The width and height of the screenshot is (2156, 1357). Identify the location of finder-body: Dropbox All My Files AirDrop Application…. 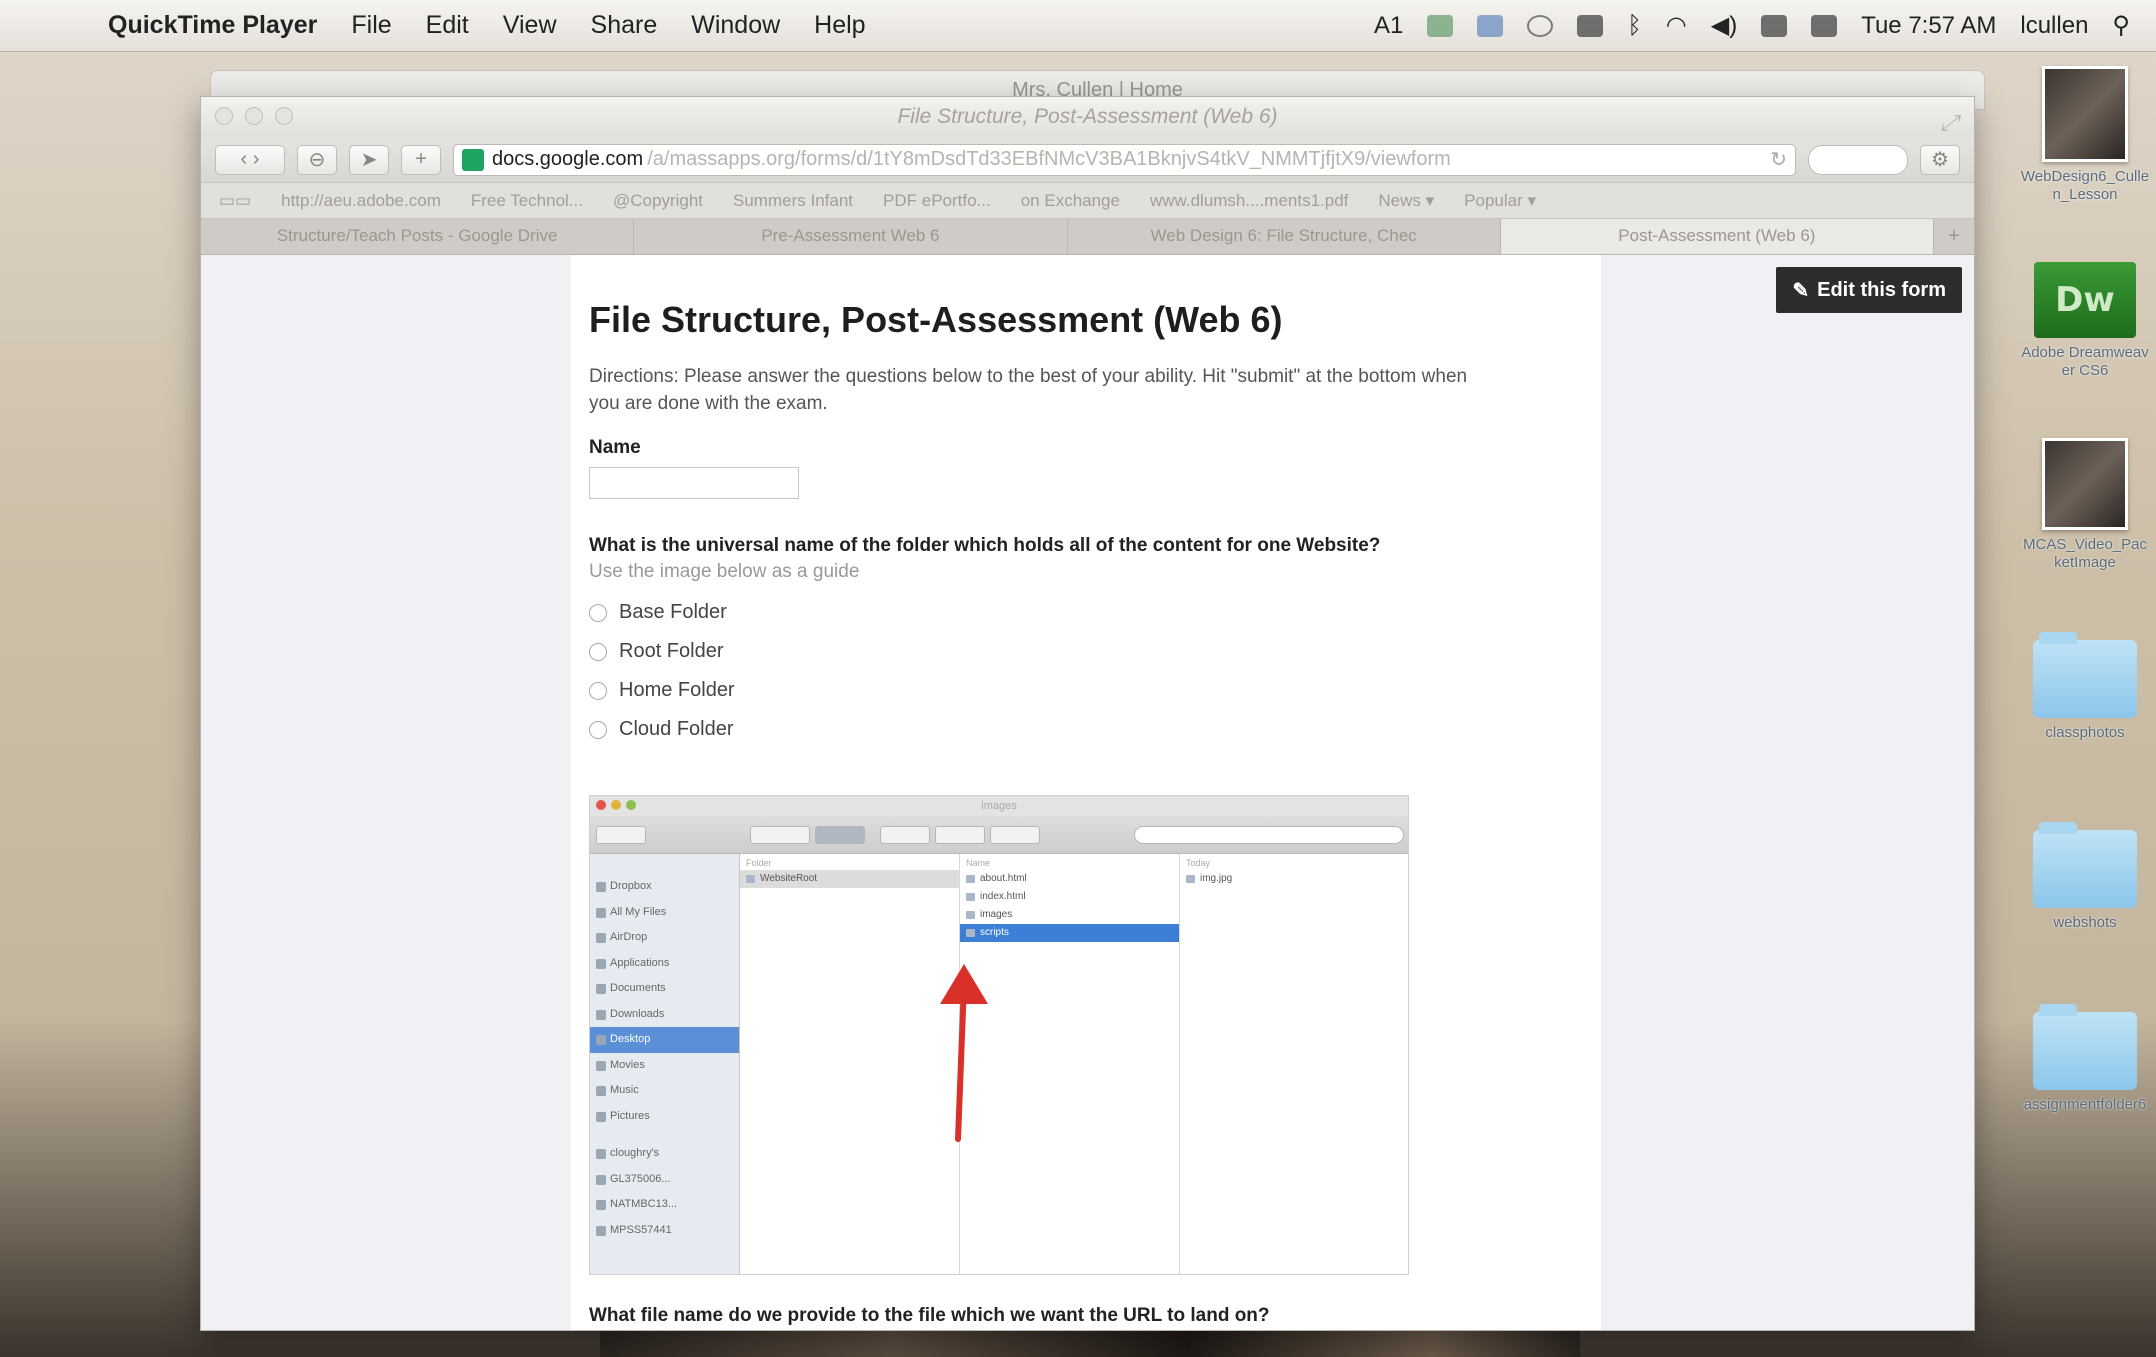
(999, 1064).